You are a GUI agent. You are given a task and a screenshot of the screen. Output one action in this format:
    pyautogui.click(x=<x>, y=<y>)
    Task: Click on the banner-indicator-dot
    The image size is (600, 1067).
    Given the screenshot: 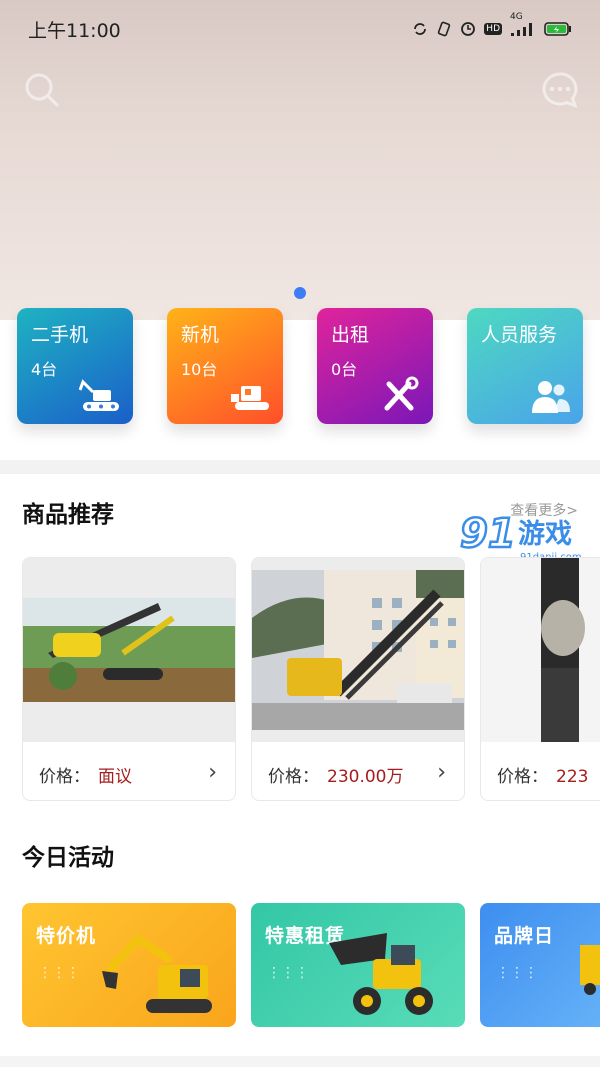 What is the action you would take?
    pyautogui.click(x=300, y=293)
    